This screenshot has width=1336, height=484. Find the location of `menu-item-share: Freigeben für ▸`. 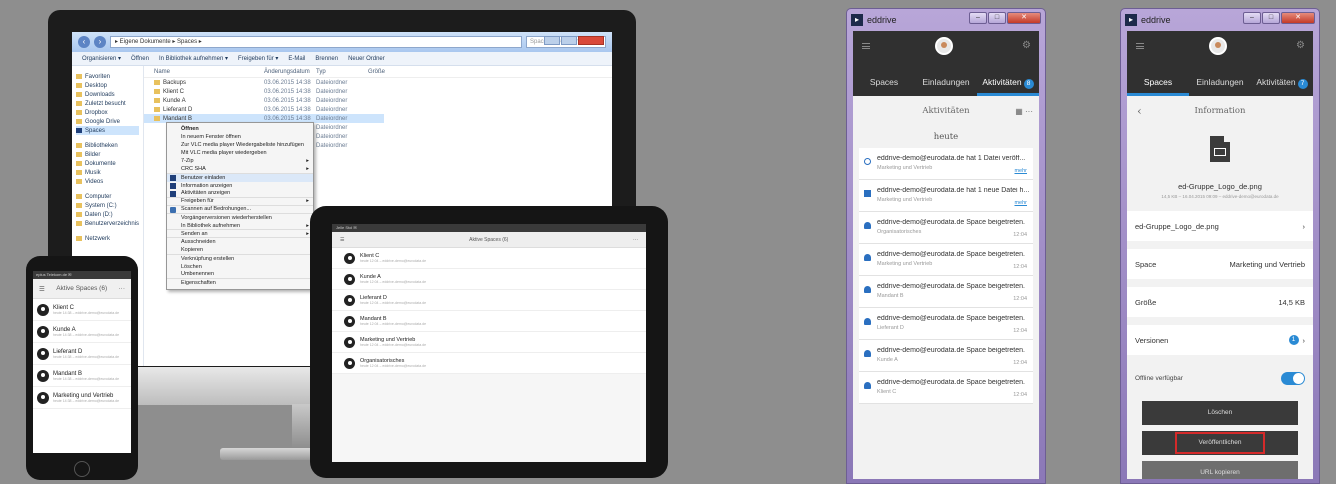

menu-item-share: Freigeben für ▸ is located at coordinates (240, 202).